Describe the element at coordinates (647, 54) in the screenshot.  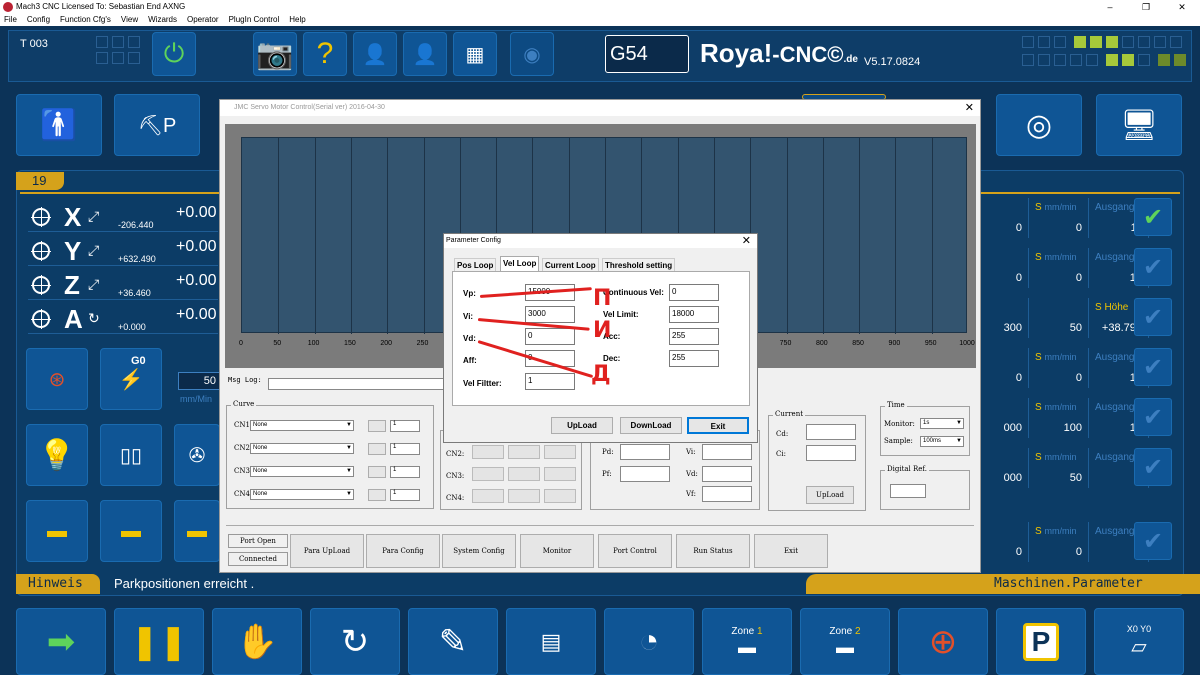
I see `work-offset-display: G54` at that location.